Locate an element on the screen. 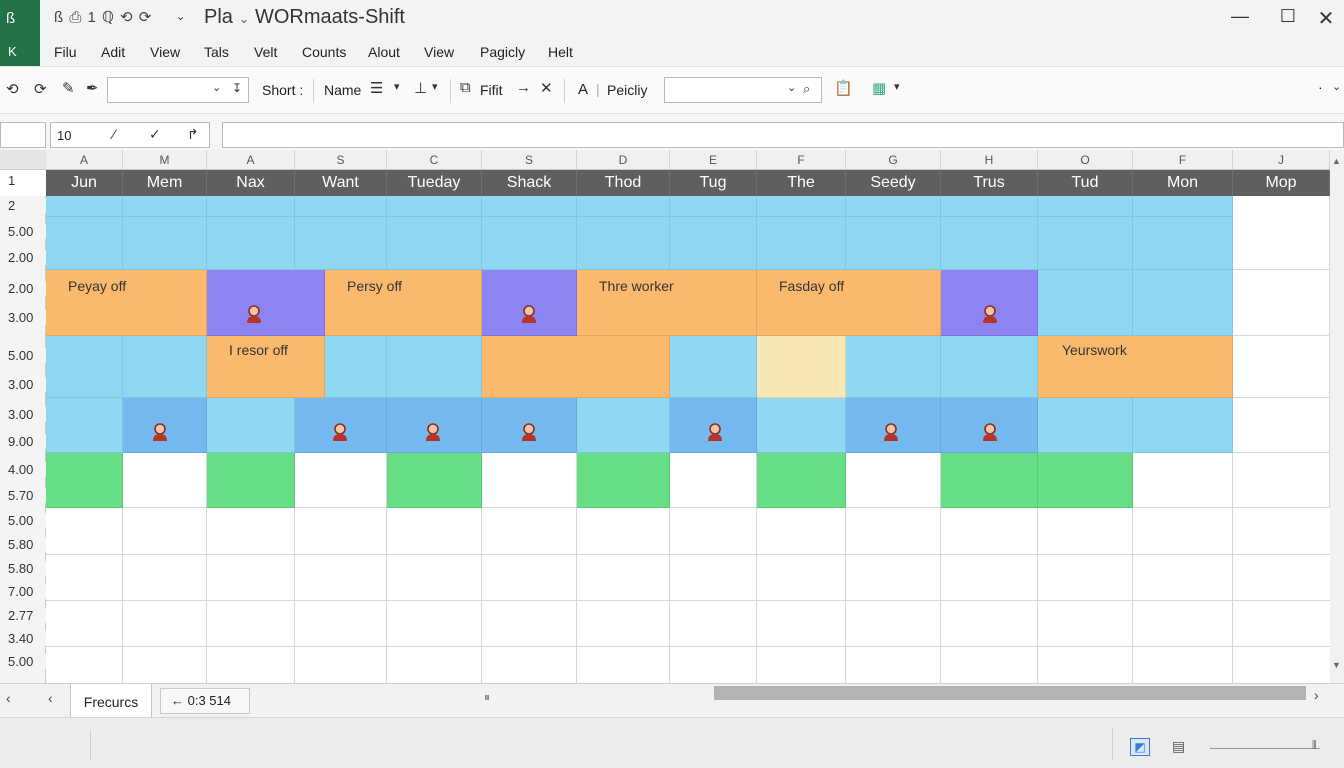 The width and height of the screenshot is (1344, 768). column-header: O is located at coordinates (1085, 160).